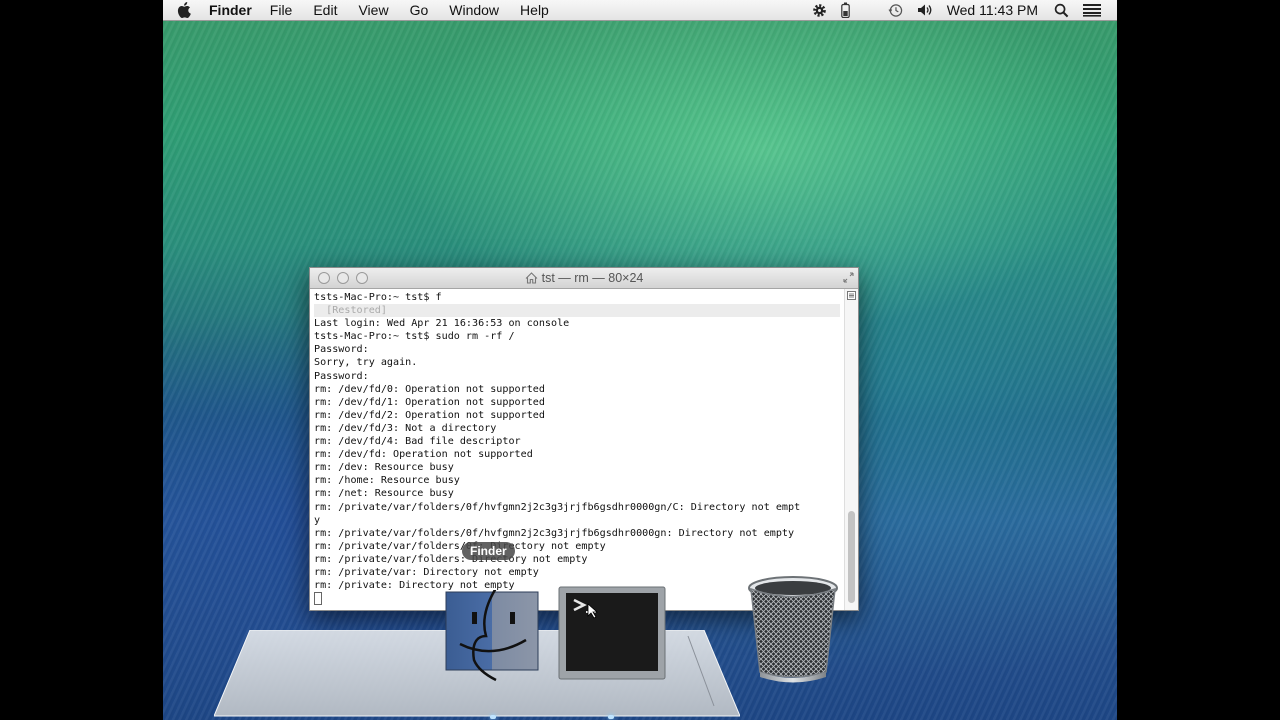 This screenshot has width=1280, height=720. What do you see at coordinates (325, 10) in the screenshot?
I see `menu-edit: Edit` at bounding box center [325, 10].